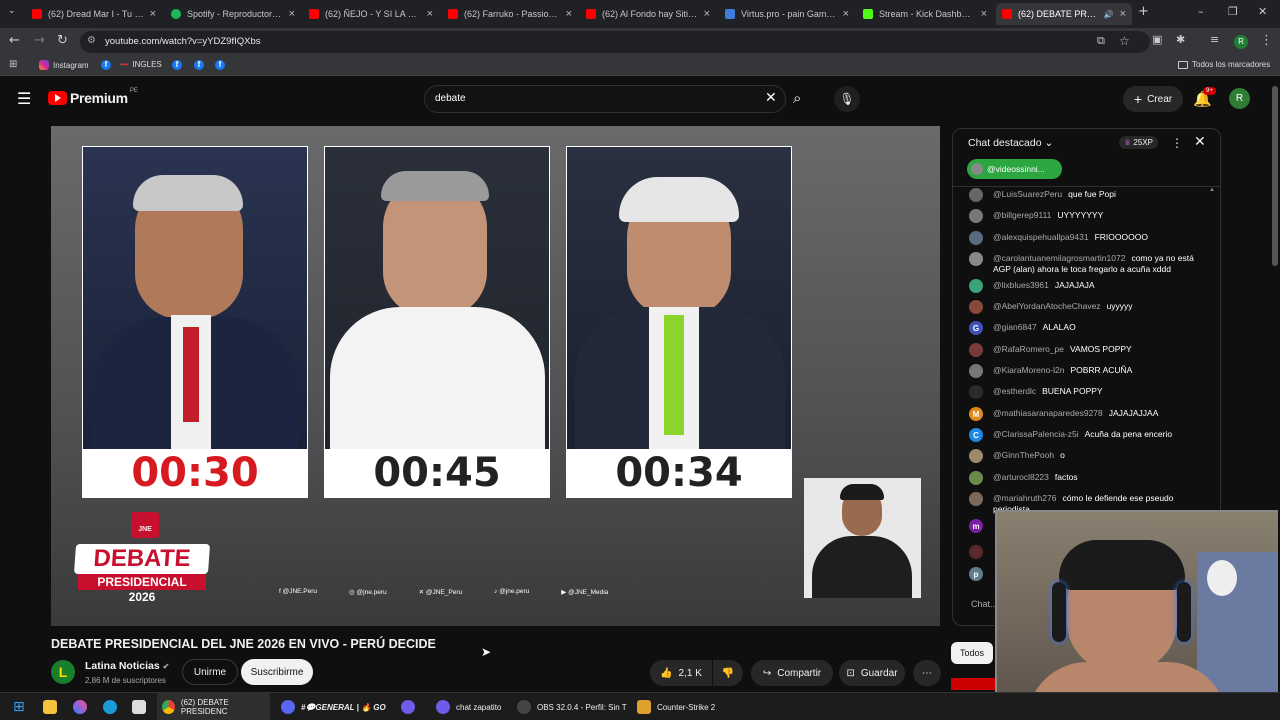 The image size is (1280, 720). Describe the element at coordinates (408, 706) in the screenshot. I see `taskbar-app` at that location.